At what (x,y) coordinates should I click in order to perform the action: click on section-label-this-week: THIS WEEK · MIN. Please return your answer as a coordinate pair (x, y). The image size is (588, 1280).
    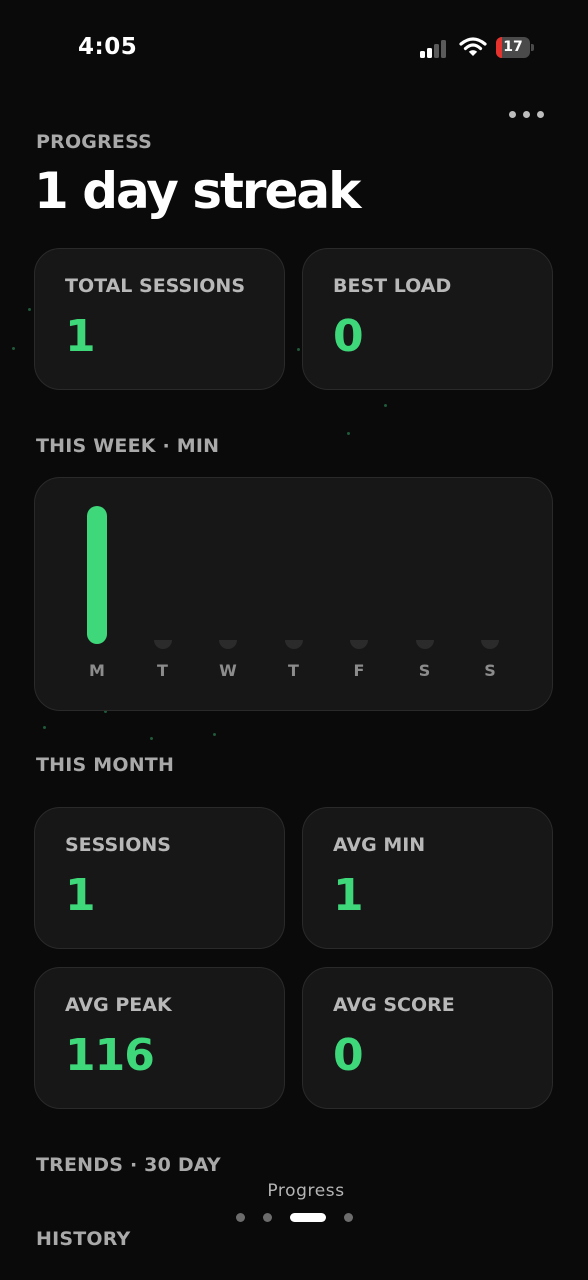
    Looking at the image, I should click on (128, 446).